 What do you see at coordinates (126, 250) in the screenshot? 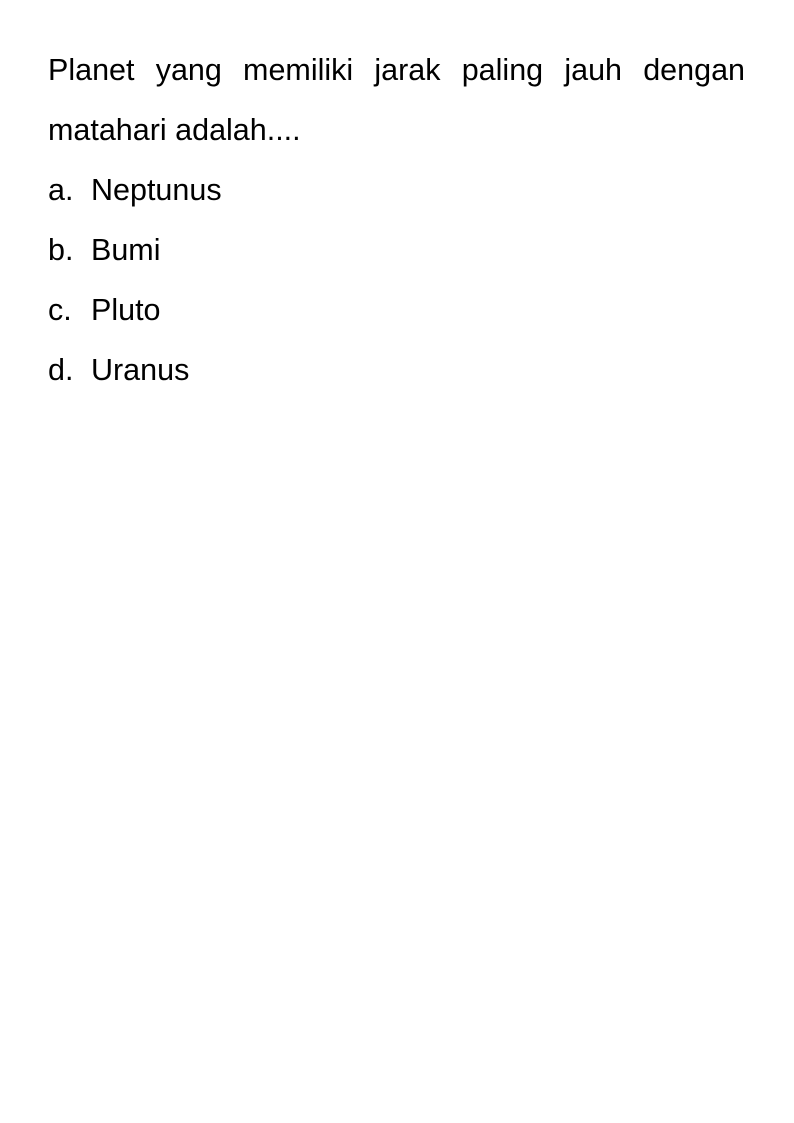
I see `option-text: Bumi` at bounding box center [126, 250].